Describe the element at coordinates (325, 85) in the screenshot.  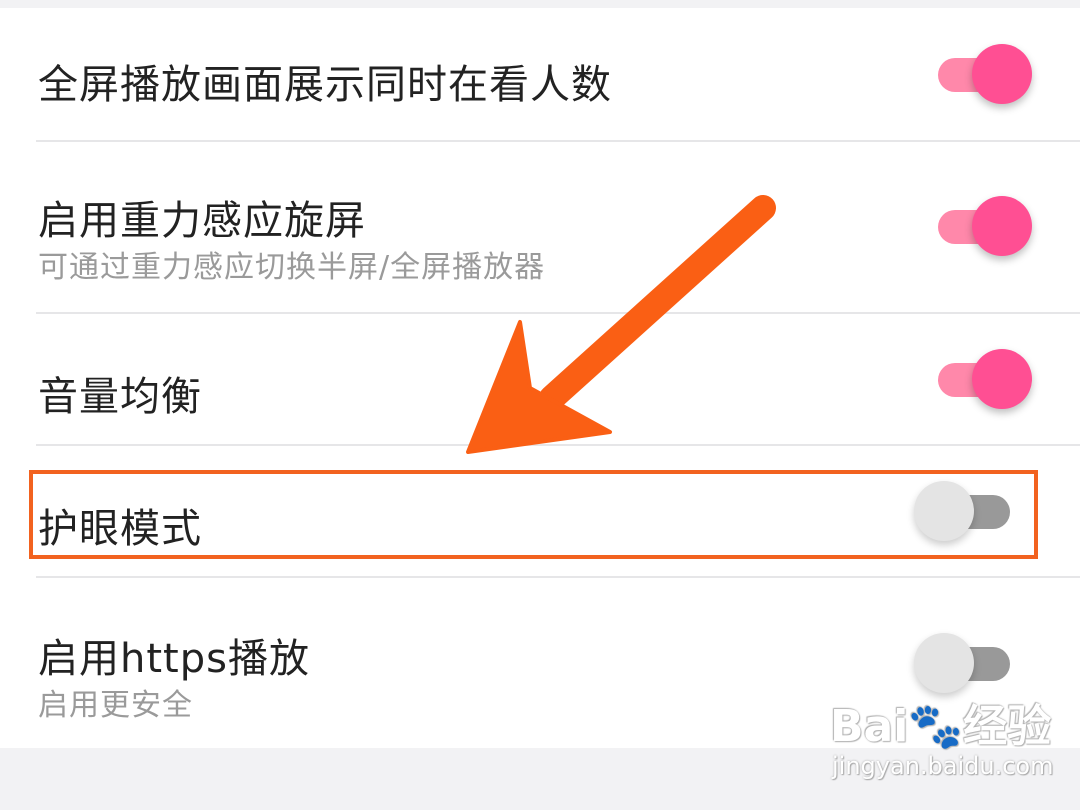
I see `setting-title: 全屏播放画面展示同时在看人数` at that location.